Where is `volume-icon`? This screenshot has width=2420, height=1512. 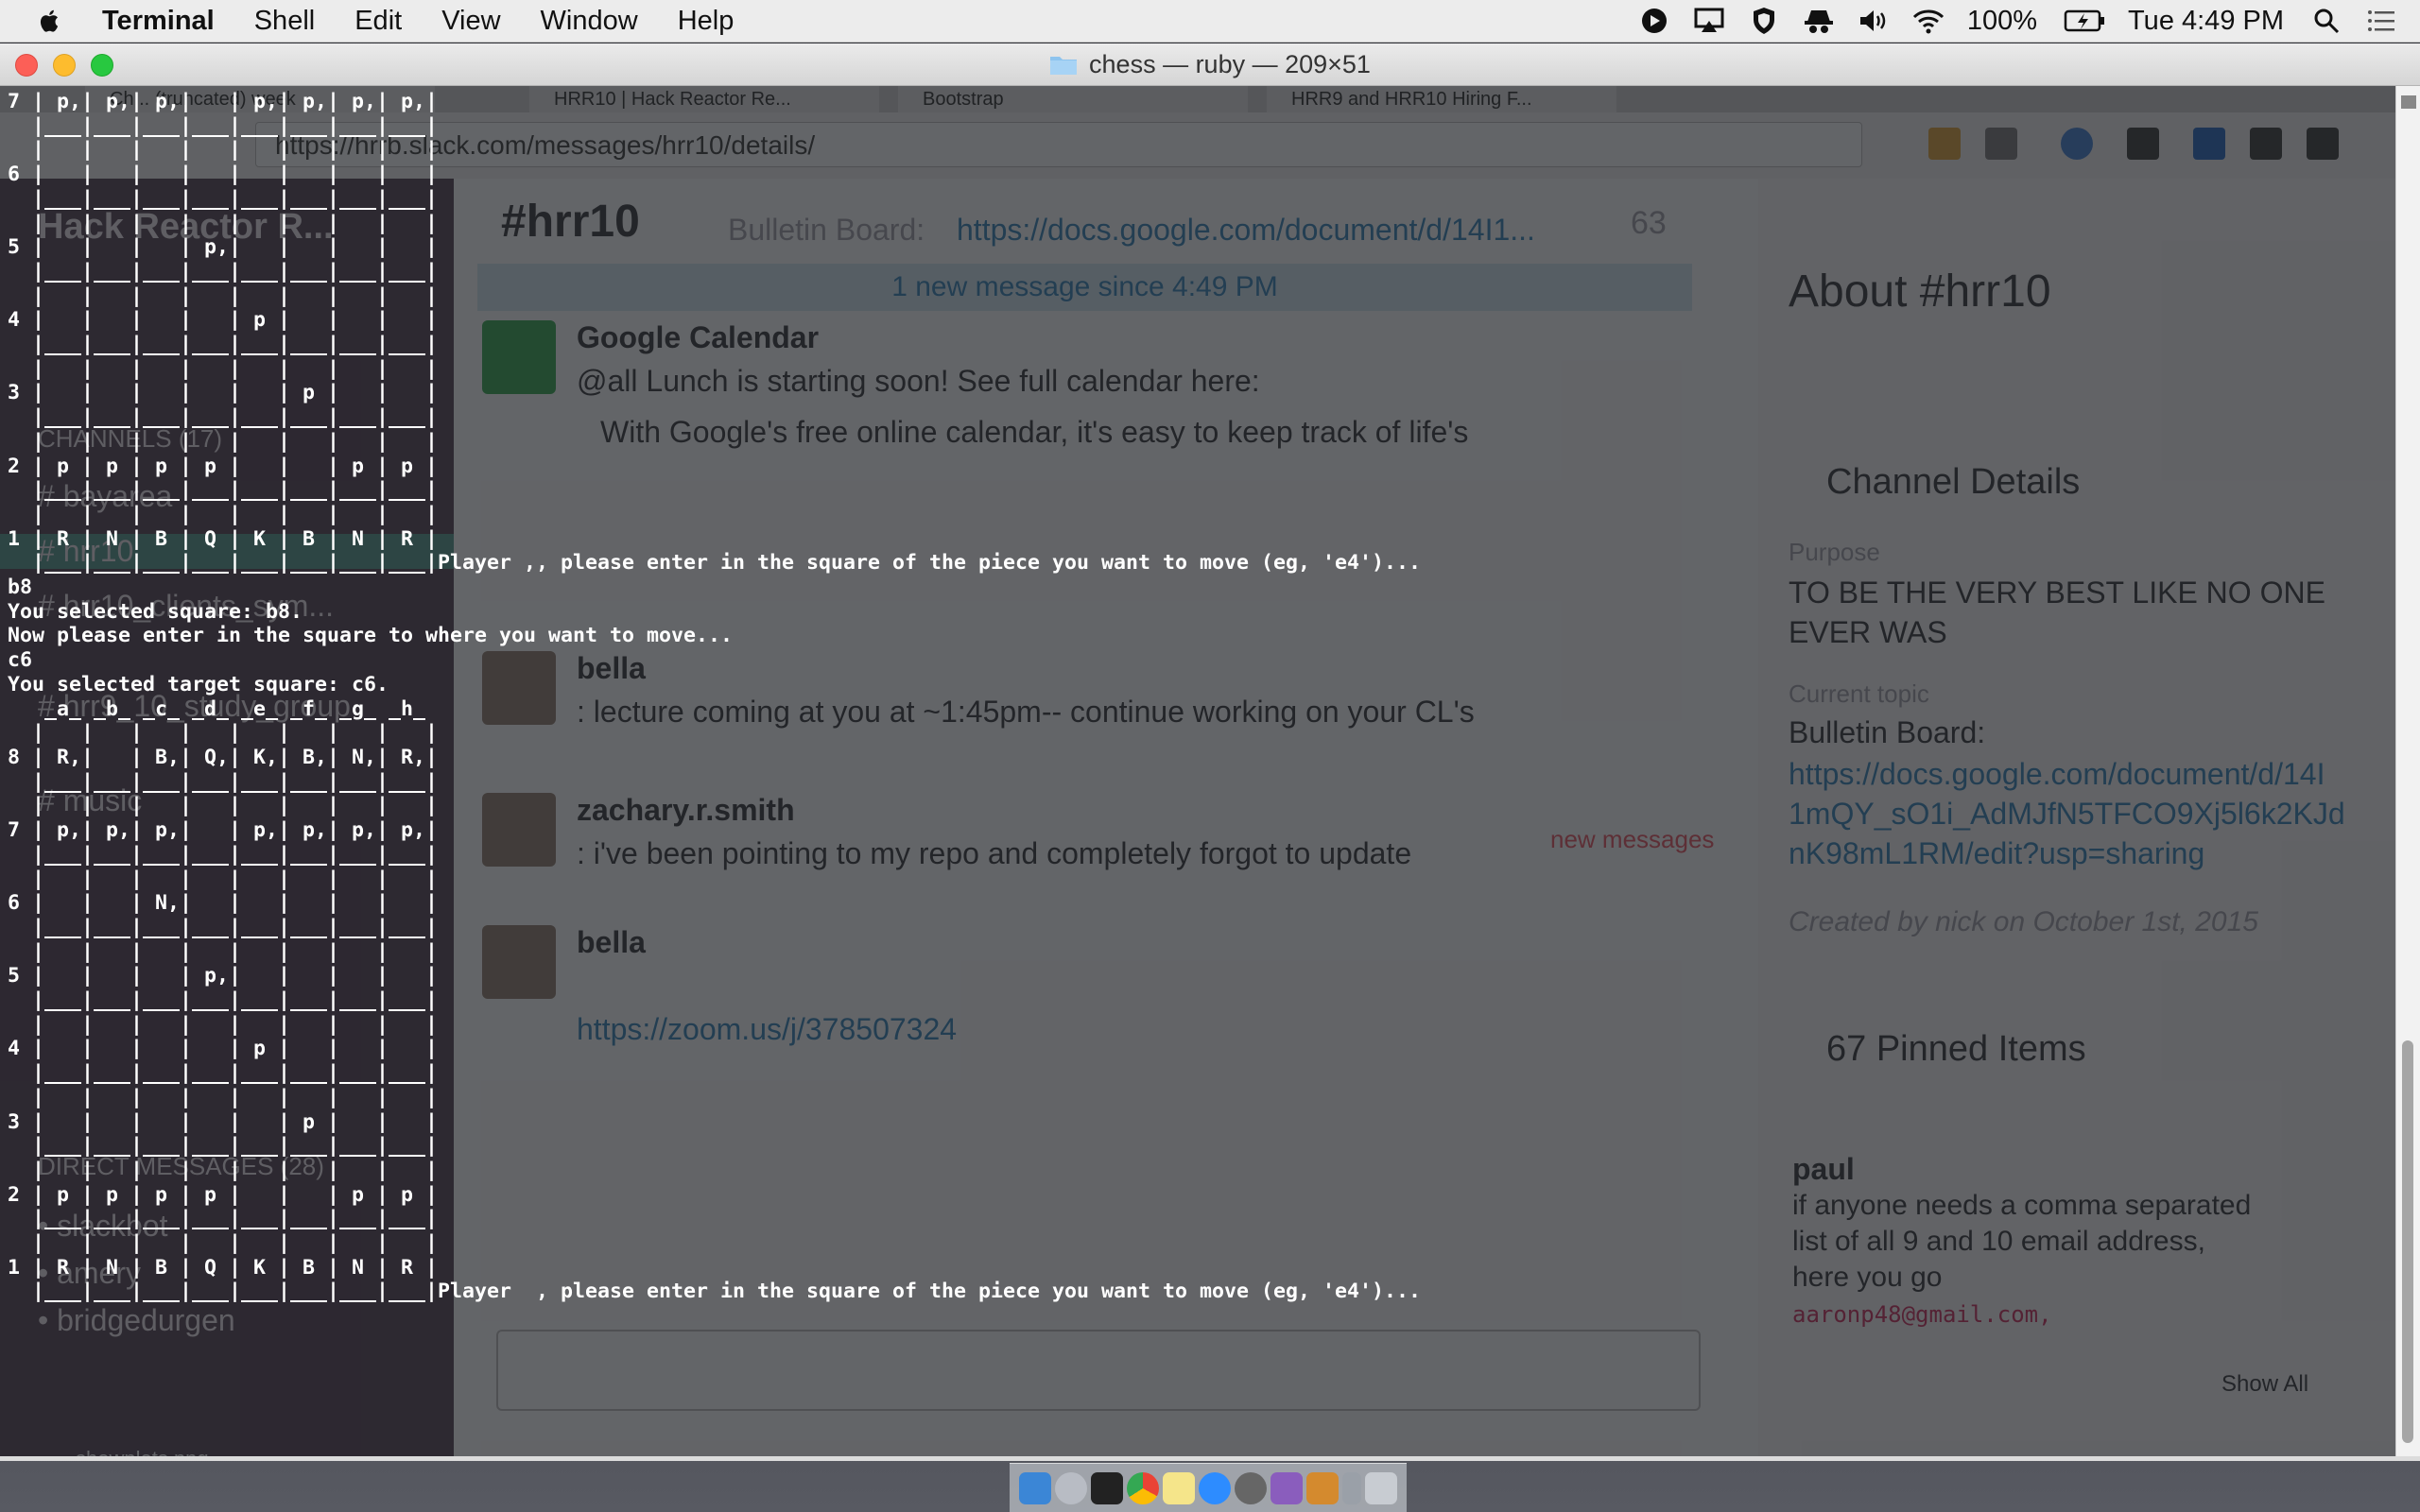
volume-icon is located at coordinates (1874, 21).